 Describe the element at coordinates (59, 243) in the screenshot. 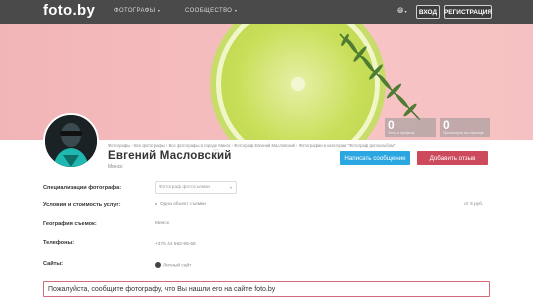

I see `phones-label: Телефоны:` at that location.